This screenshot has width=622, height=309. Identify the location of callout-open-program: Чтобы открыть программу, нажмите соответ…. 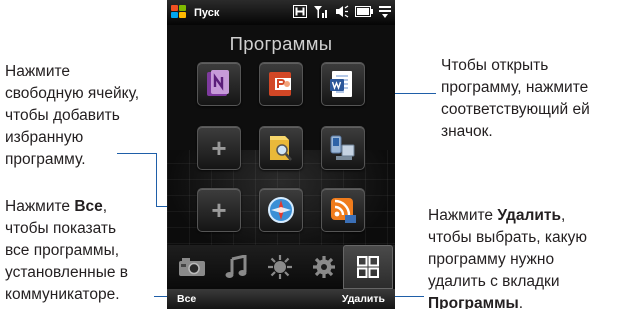
(515, 98).